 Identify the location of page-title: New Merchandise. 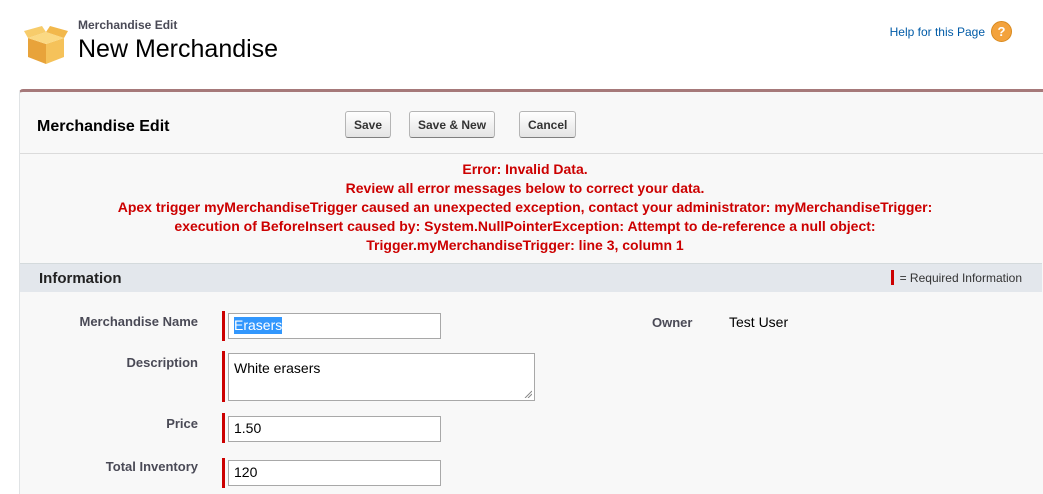
(178, 49).